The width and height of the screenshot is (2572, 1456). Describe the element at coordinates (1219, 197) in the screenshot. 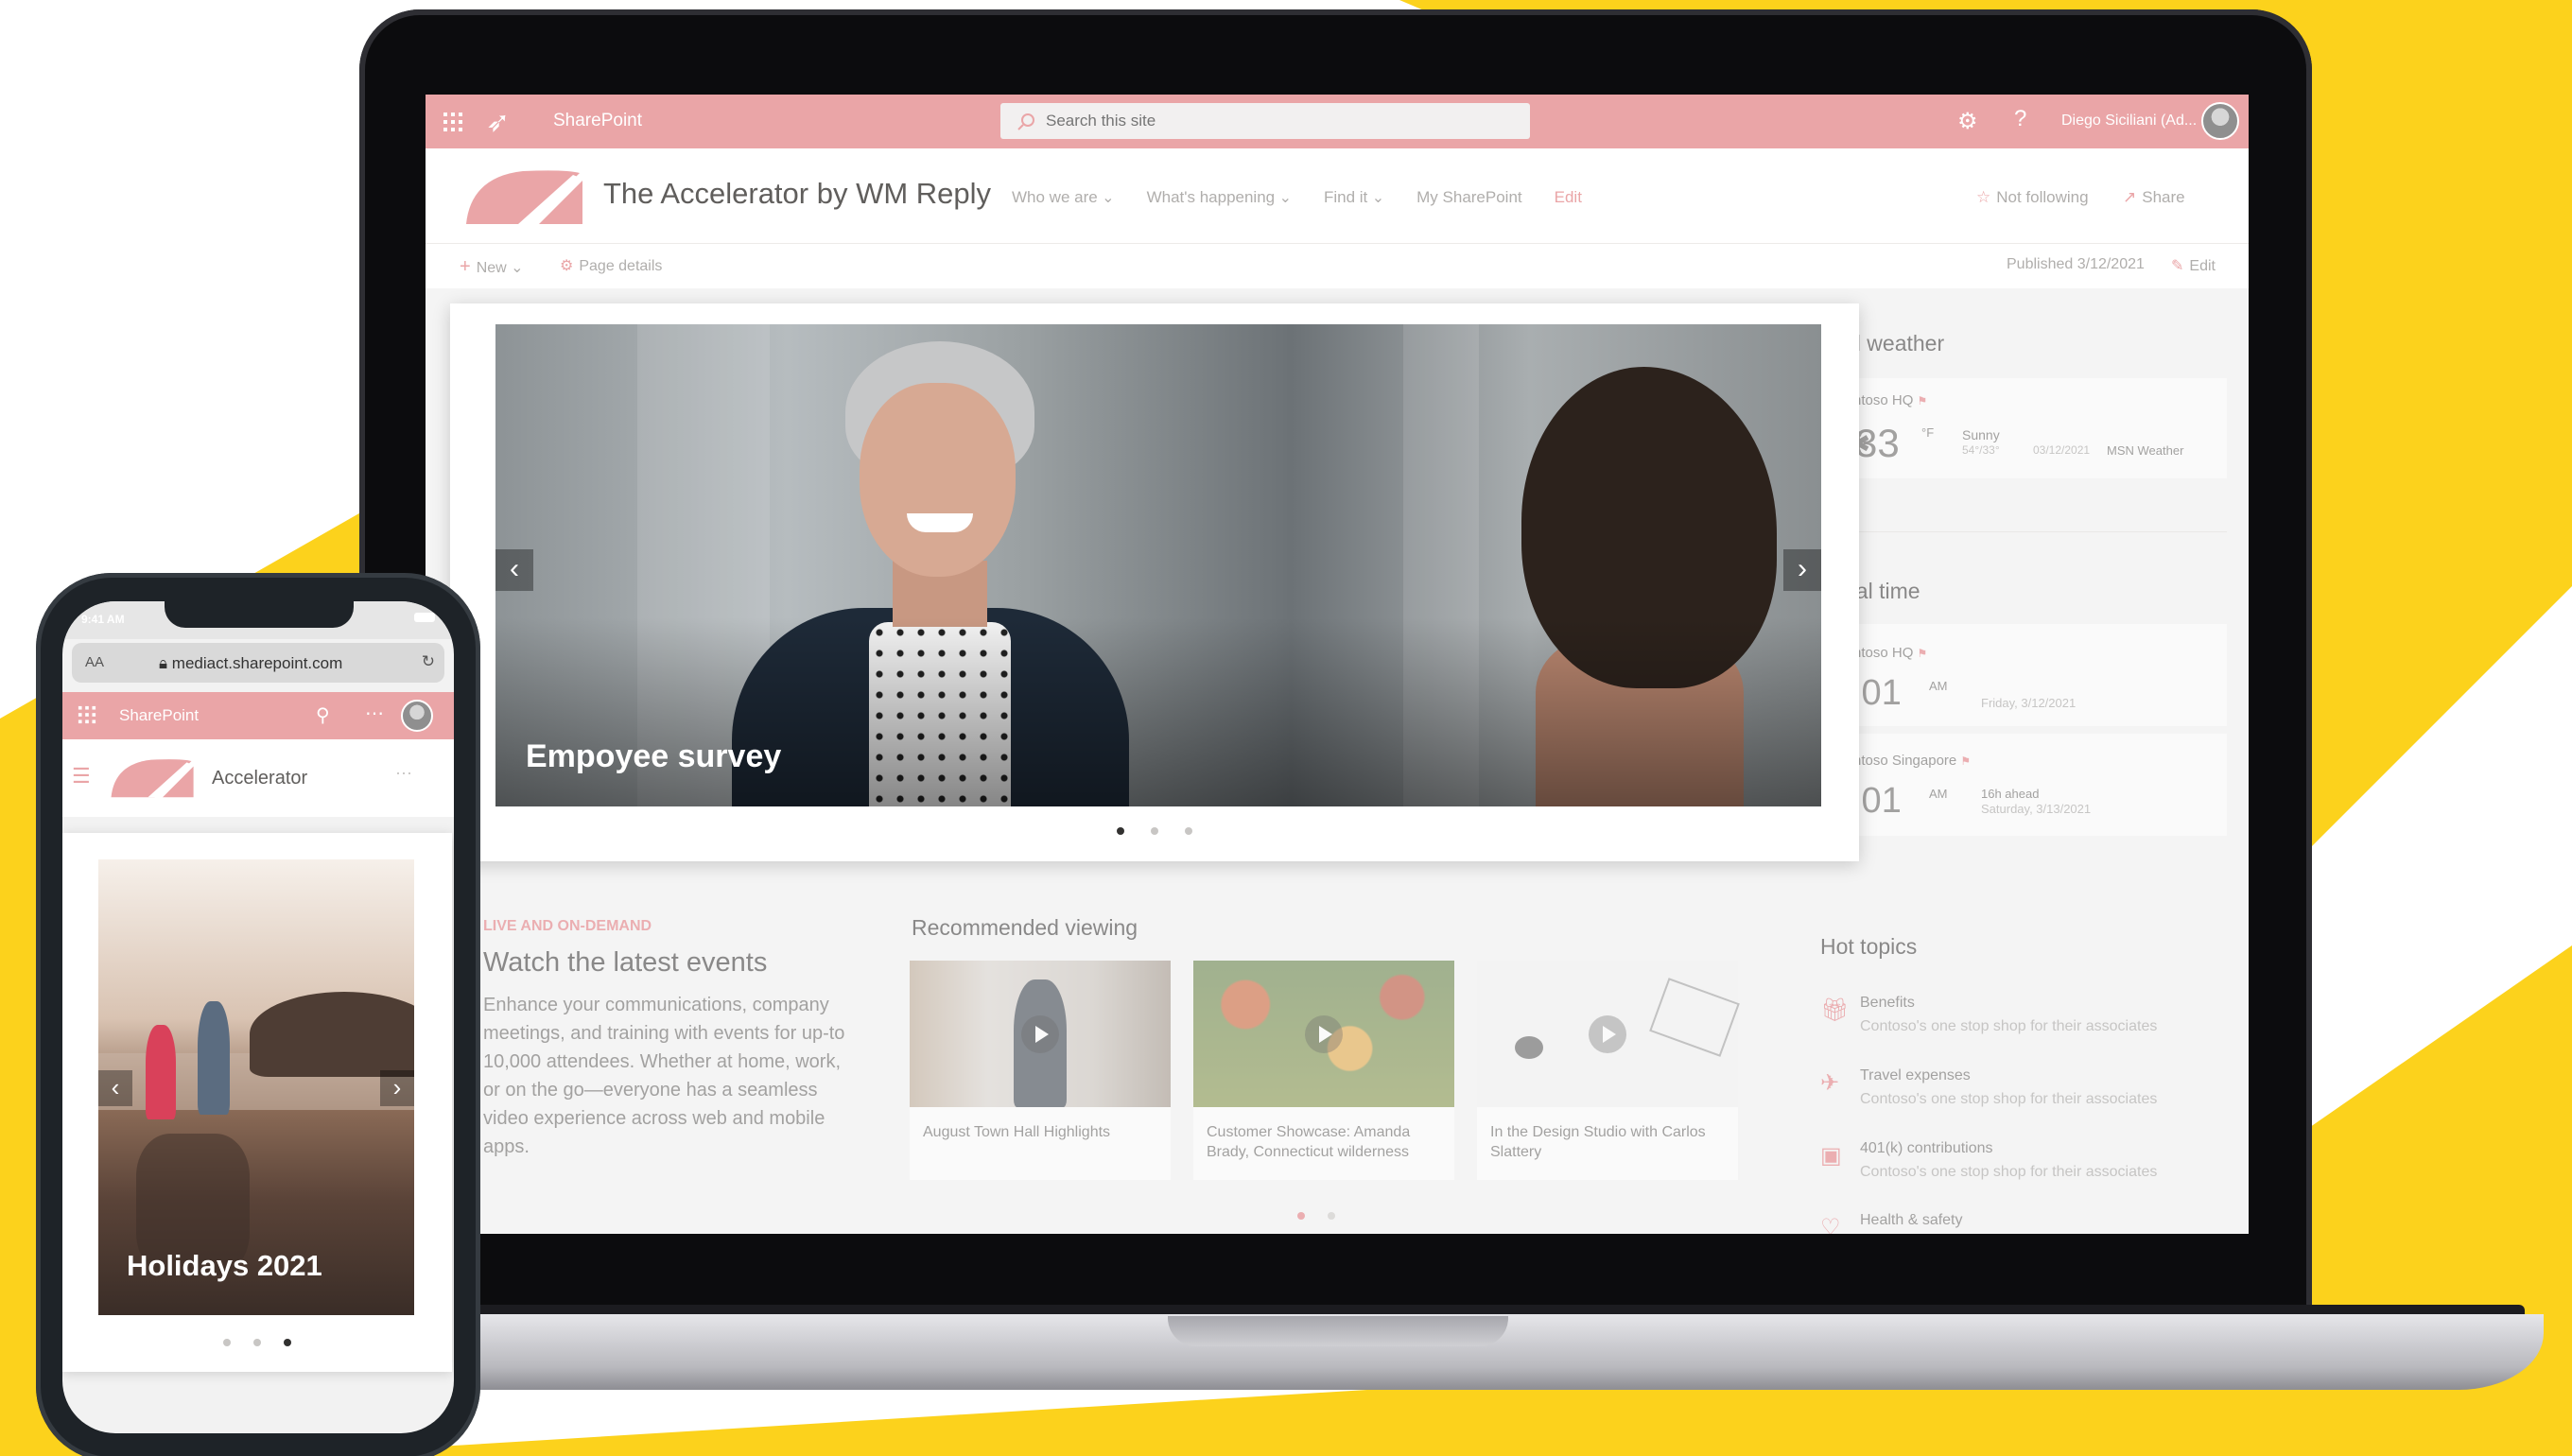

I see `nav-whats-happening: What's happening` at that location.